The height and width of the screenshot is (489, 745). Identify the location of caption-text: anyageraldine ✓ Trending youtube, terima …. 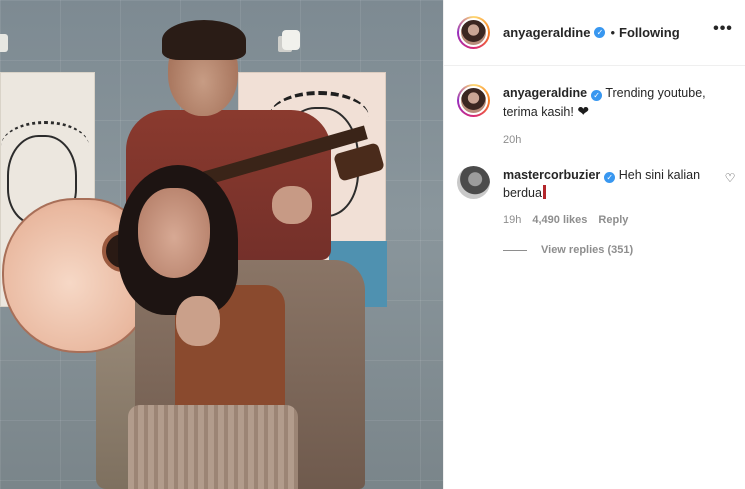
(615, 102).